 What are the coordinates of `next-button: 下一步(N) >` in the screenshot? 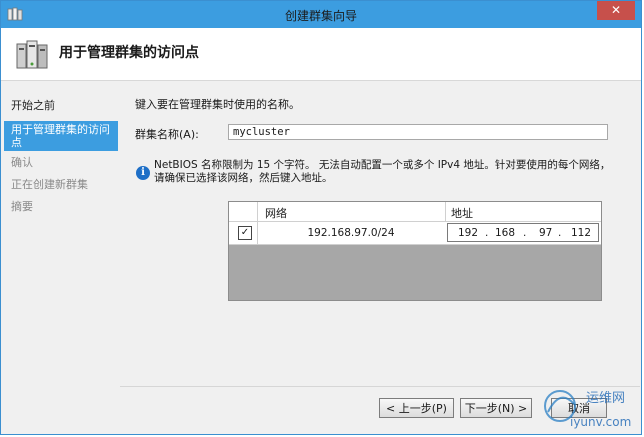 It's located at (496, 408).